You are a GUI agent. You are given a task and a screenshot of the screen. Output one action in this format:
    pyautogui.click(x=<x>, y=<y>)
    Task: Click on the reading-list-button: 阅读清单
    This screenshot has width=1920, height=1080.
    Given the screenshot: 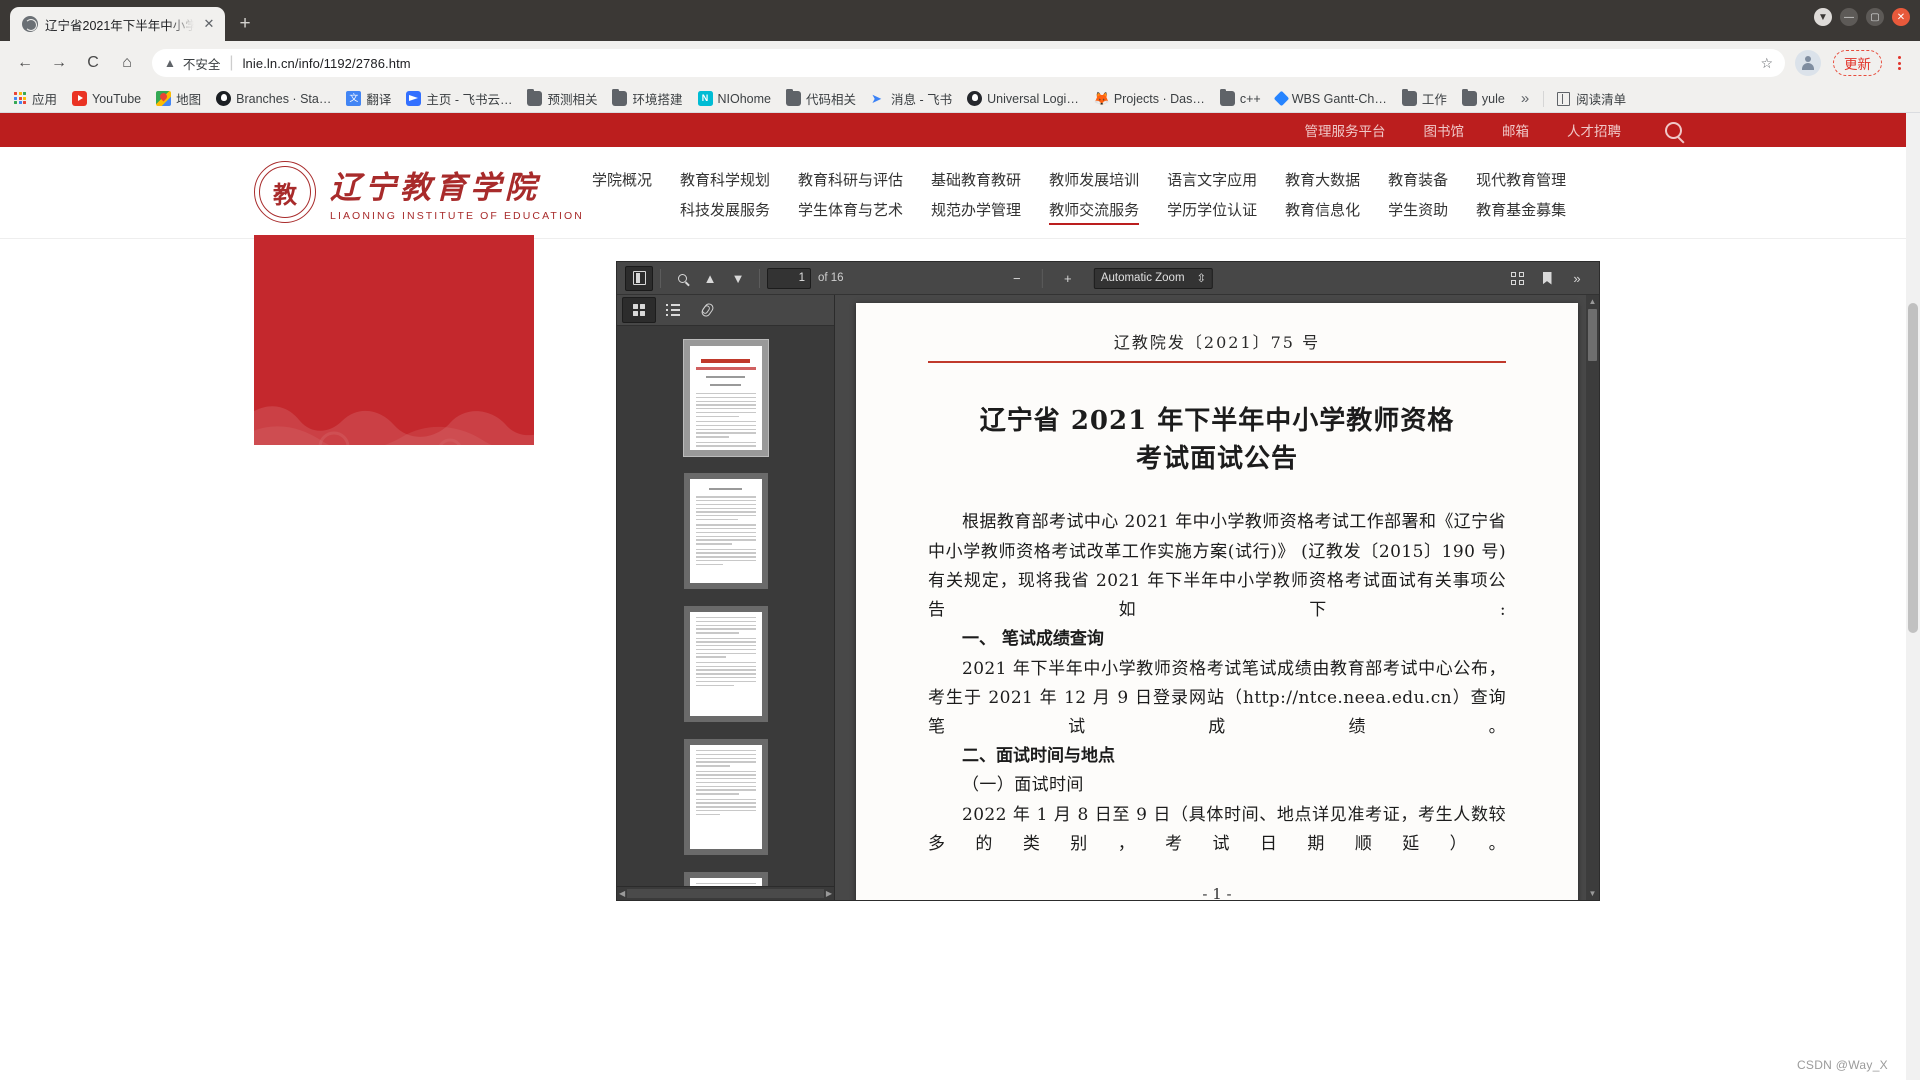 What is the action you would take?
    pyautogui.click(x=1591, y=98)
    